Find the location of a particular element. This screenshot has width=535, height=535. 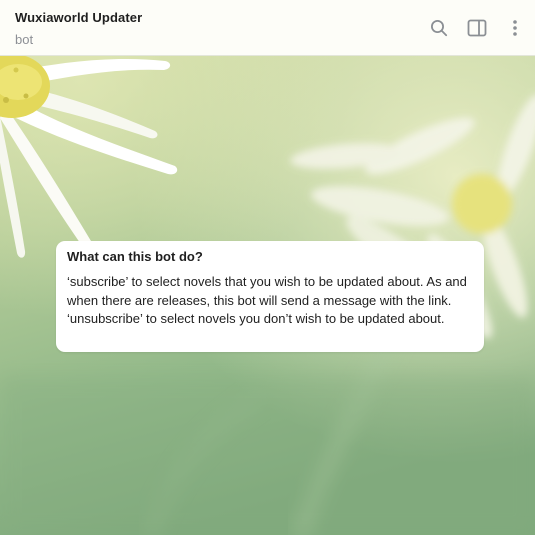

more-options-button is located at coordinates (515, 28).